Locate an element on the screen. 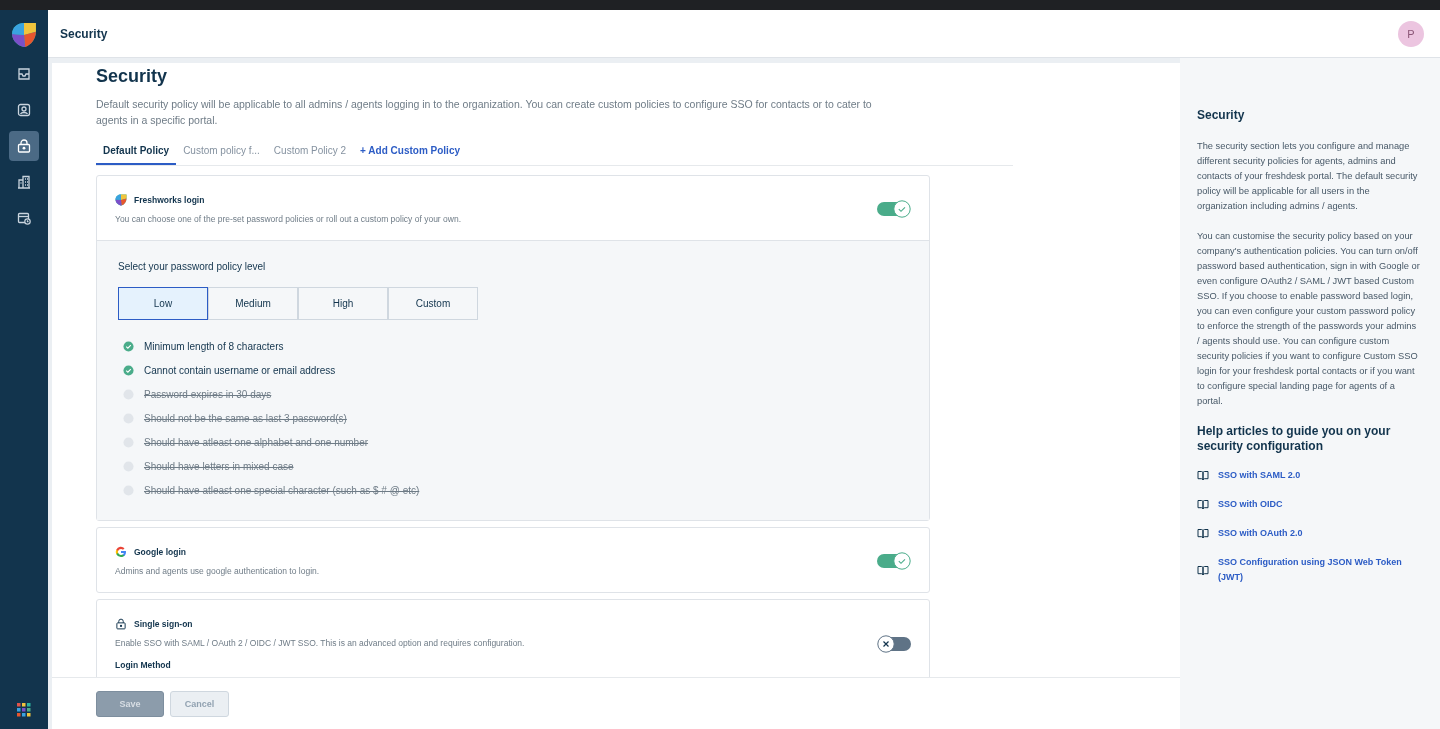 This screenshot has height=729, width=1440. google-g-icon is located at coordinates (121, 552).